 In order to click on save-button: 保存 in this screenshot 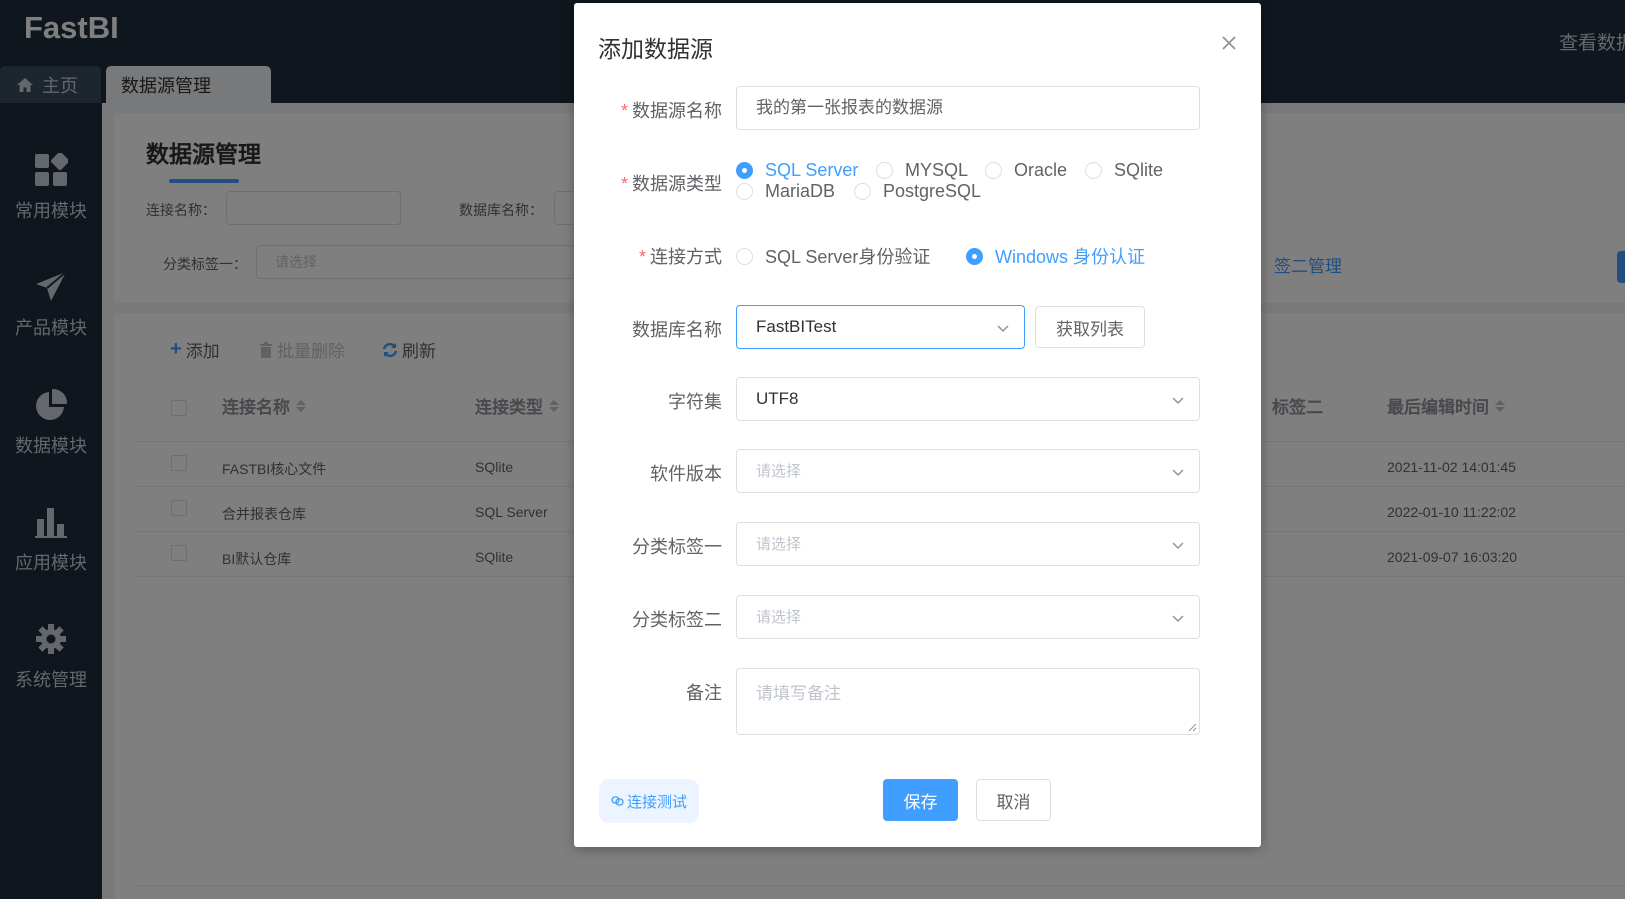, I will do `click(920, 800)`.